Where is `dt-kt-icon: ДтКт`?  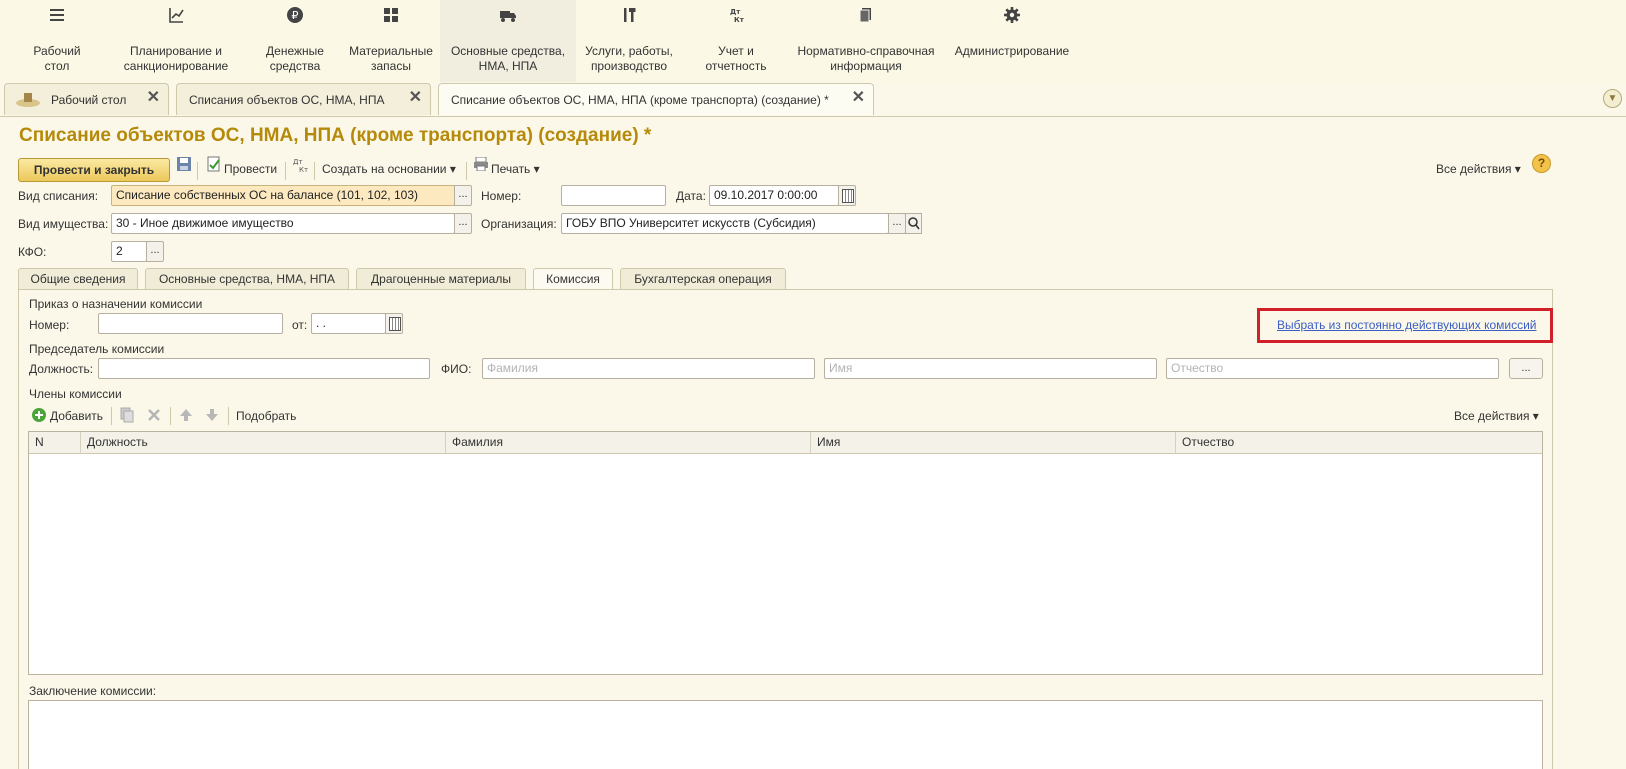 dt-kt-icon: ДтКт is located at coordinates (301, 165).